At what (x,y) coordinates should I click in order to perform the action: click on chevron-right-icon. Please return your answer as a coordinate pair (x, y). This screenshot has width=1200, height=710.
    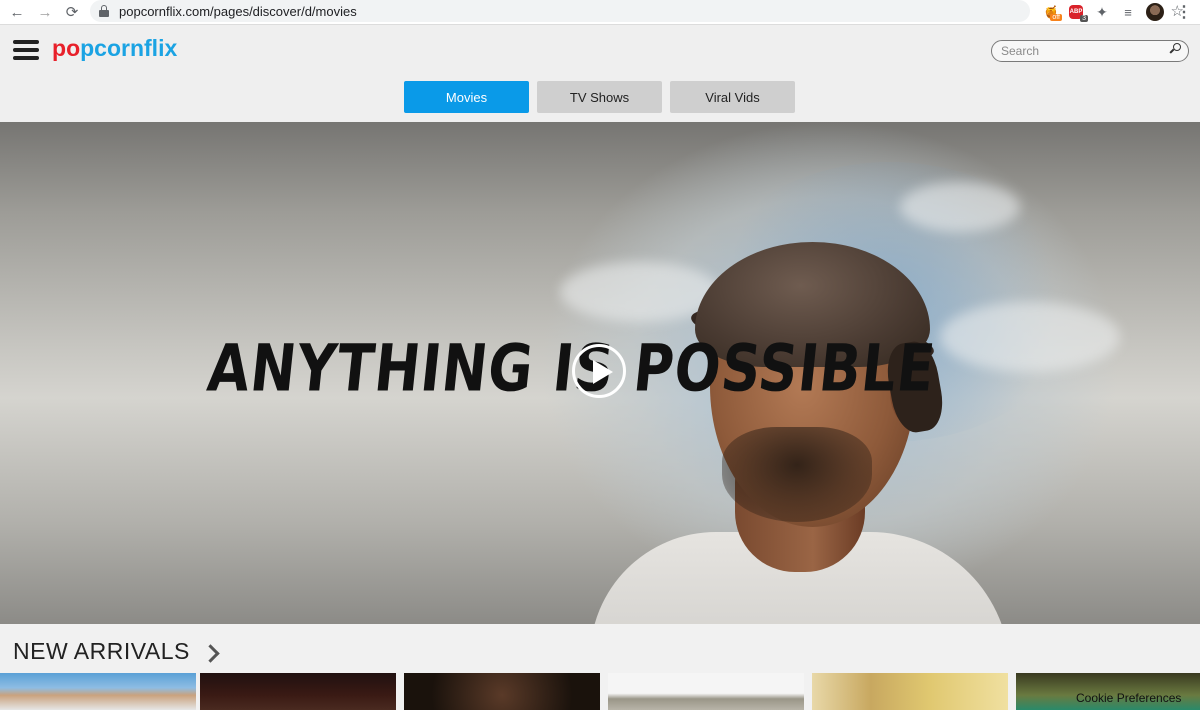
    Looking at the image, I should click on (210, 653).